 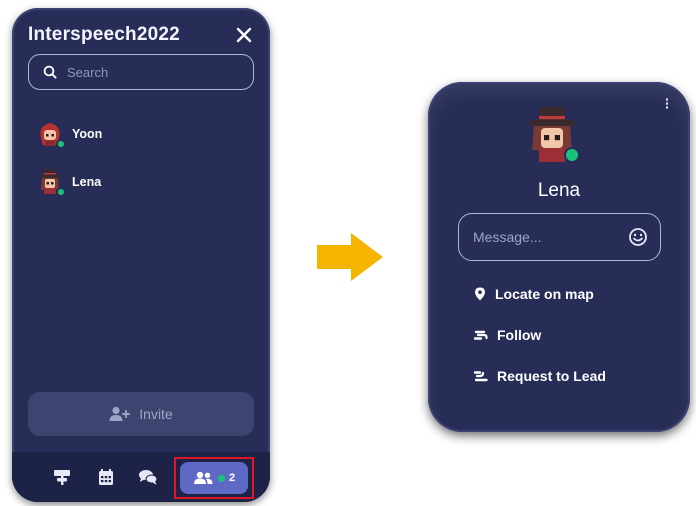 What do you see at coordinates (350, 257) in the screenshot?
I see `arrow-right-icon` at bounding box center [350, 257].